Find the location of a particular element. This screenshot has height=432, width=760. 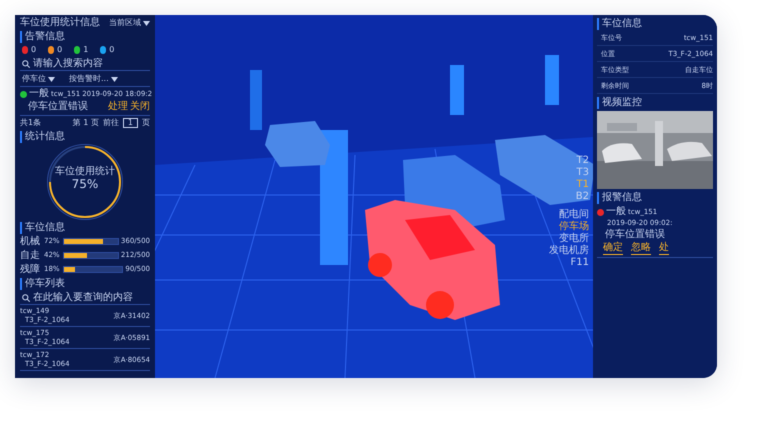

total-count: 共1条 is located at coordinates (31, 123).